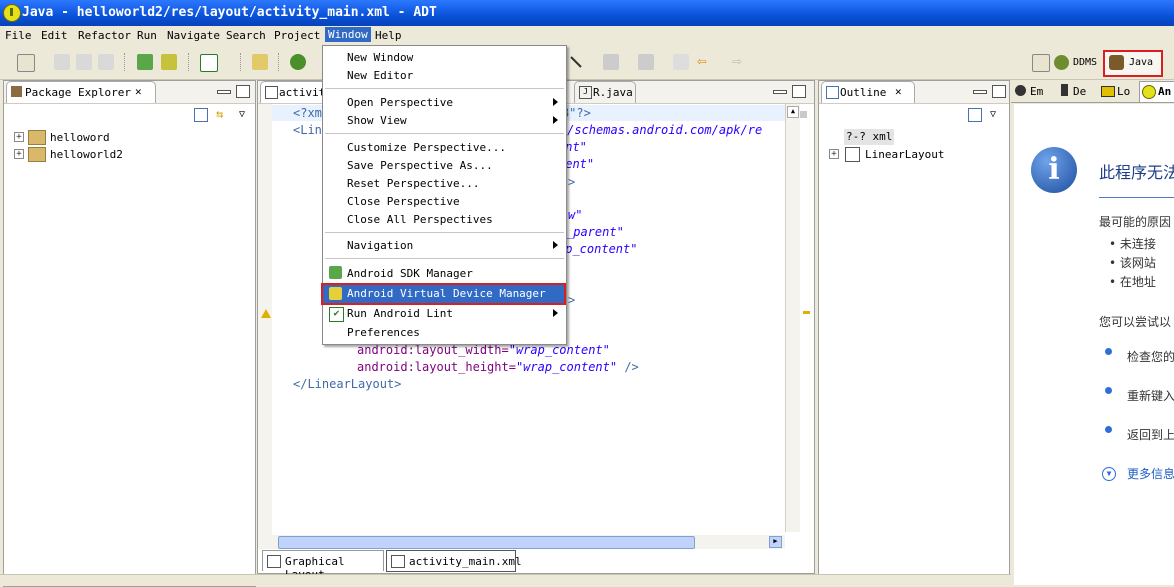 The image size is (1174, 587). What do you see at coordinates (12, 13) in the screenshot?
I see `adt-logo-icon` at bounding box center [12, 13].